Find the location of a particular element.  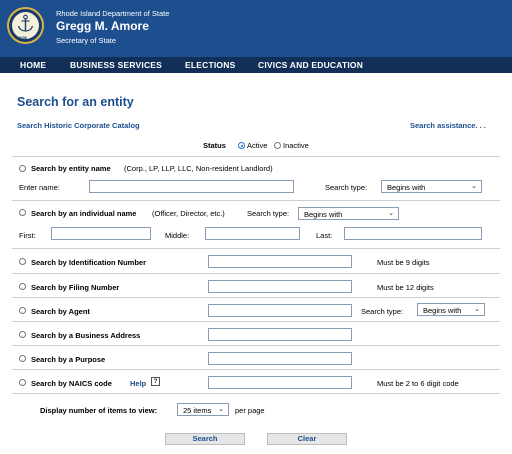

department-name: Rhode Island Department of State is located at coordinates (113, 13).